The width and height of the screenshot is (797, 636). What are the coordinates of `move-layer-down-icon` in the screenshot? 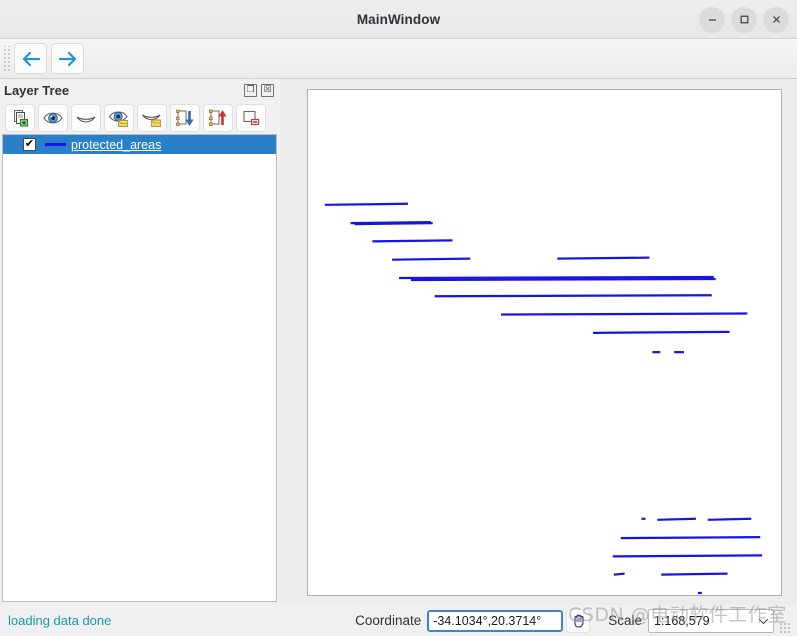 It's located at (185, 117).